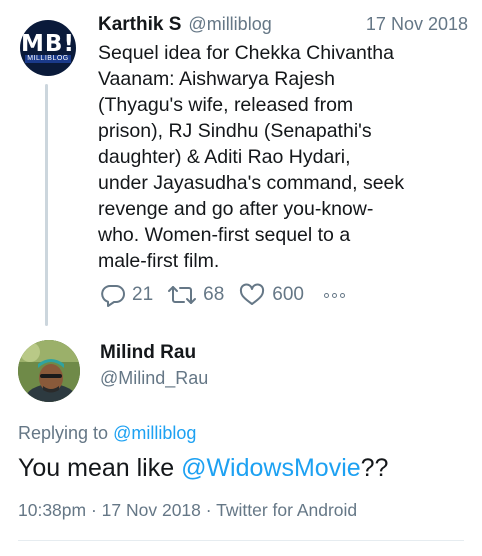 The width and height of the screenshot is (482, 556). What do you see at coordinates (417, 24) in the screenshot?
I see `tweet-date: 17 Nov 2018` at bounding box center [417, 24].